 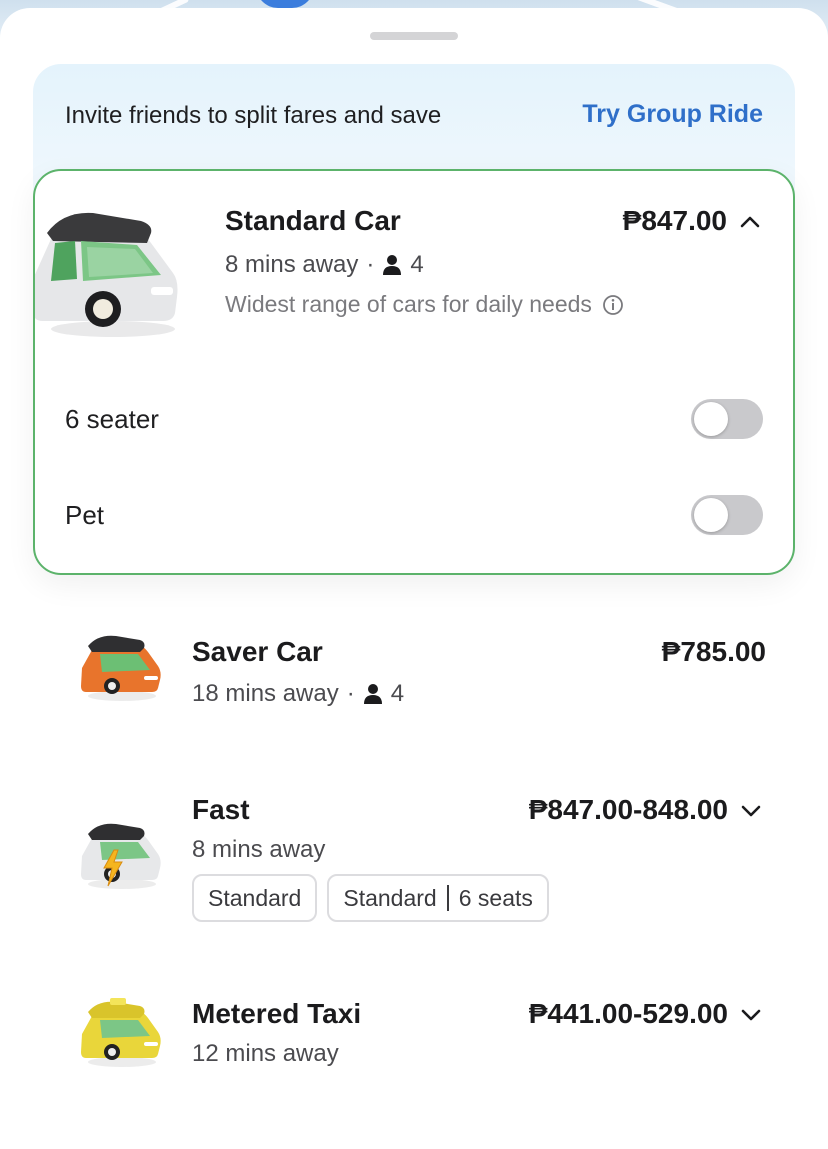 What do you see at coordinates (438, 898) in the screenshot?
I see `chip-standard-6-seats: Standard 6 seats` at bounding box center [438, 898].